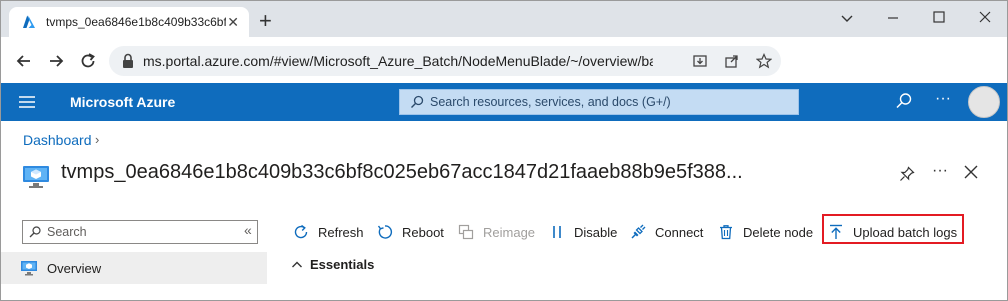 The image size is (1008, 301). Describe the element at coordinates (778, 232) in the screenshot. I see `delete-node-label: Delete node` at that location.